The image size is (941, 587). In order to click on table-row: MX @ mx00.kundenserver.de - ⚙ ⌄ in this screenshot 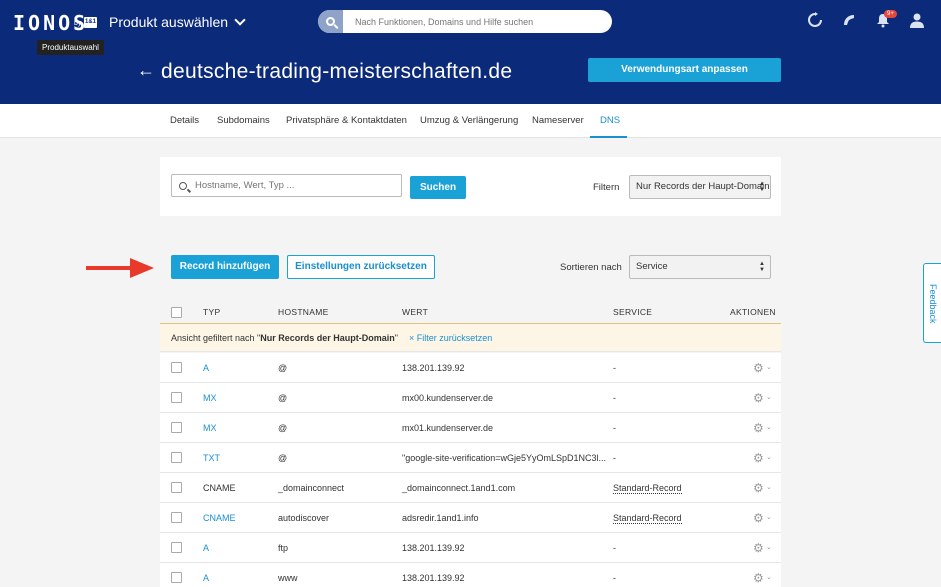, I will do `click(470, 398)`.